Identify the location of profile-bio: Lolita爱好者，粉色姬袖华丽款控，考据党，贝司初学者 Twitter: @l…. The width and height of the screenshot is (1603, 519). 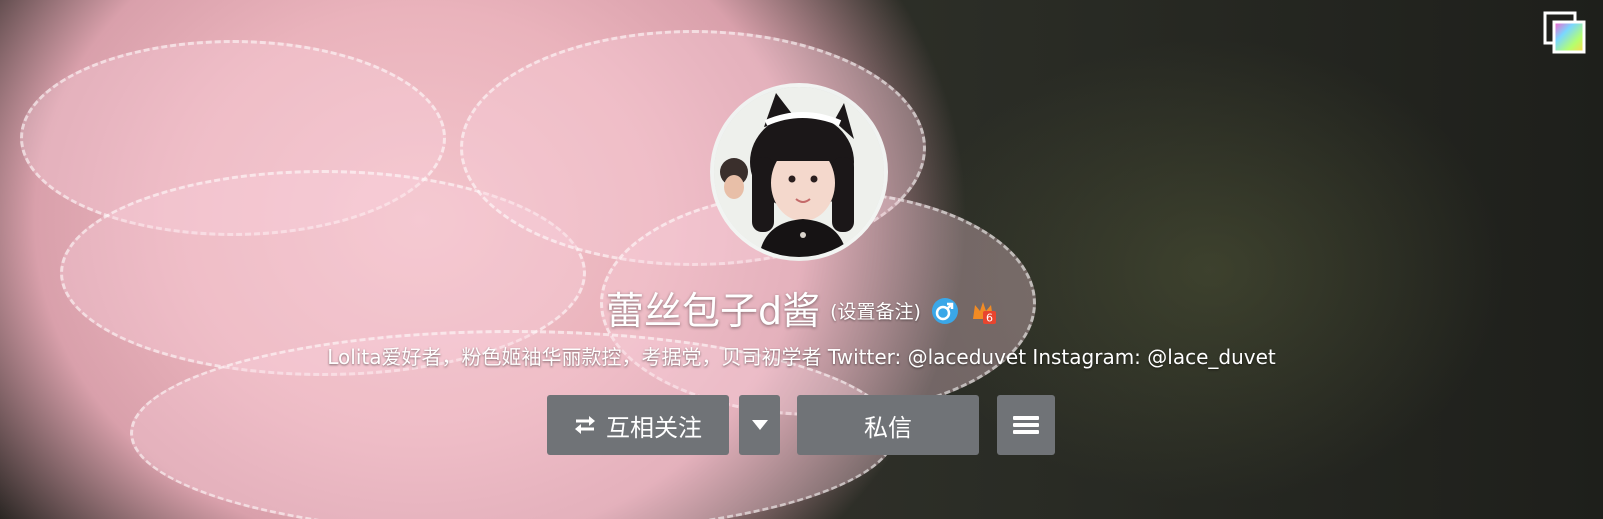
(801, 357).